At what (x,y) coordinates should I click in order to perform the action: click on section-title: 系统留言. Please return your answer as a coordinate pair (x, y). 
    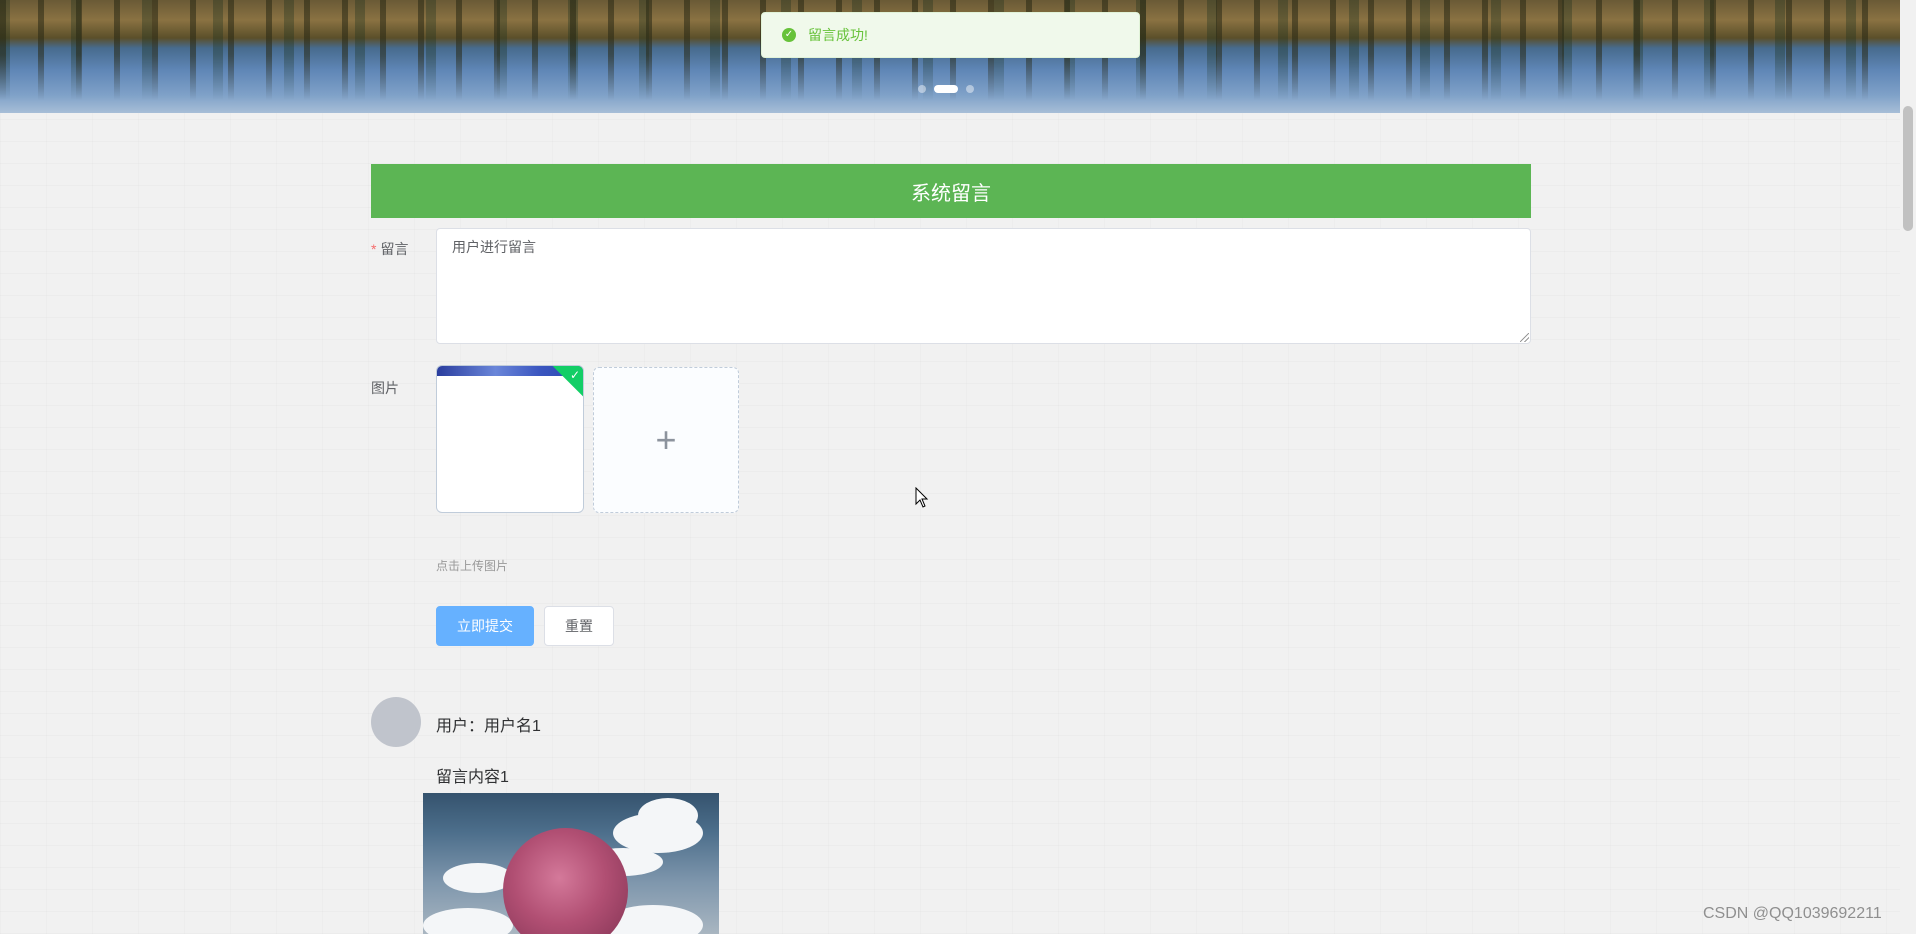
    Looking at the image, I should click on (951, 191).